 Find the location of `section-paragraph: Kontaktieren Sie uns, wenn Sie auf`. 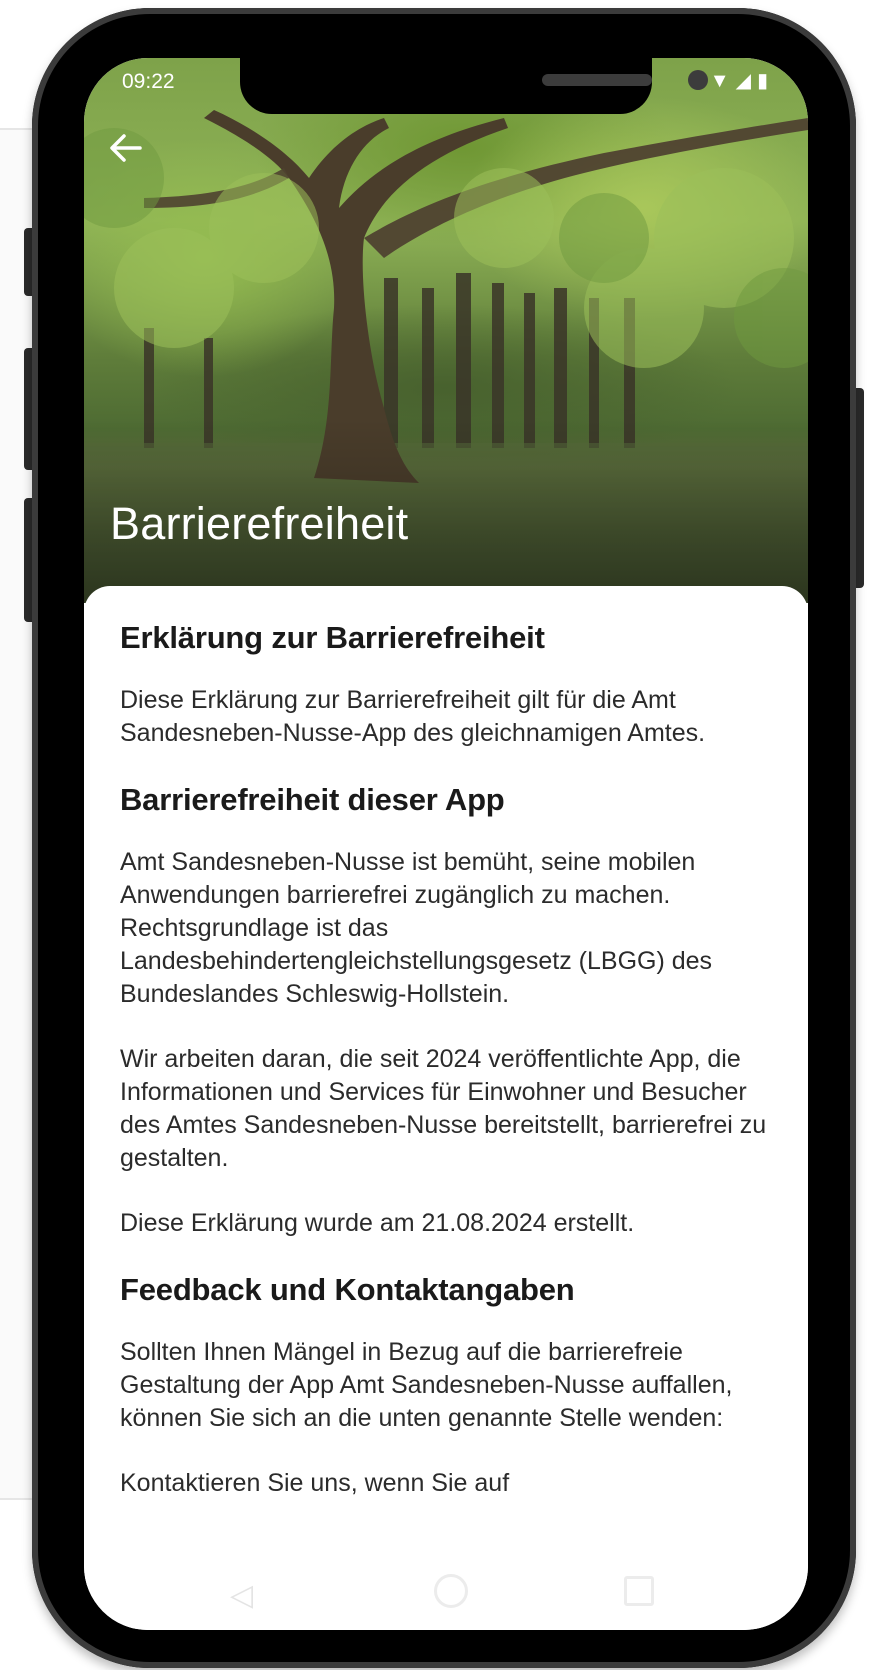

section-paragraph: Kontaktieren Sie uns, wenn Sie auf is located at coordinates (315, 1483).